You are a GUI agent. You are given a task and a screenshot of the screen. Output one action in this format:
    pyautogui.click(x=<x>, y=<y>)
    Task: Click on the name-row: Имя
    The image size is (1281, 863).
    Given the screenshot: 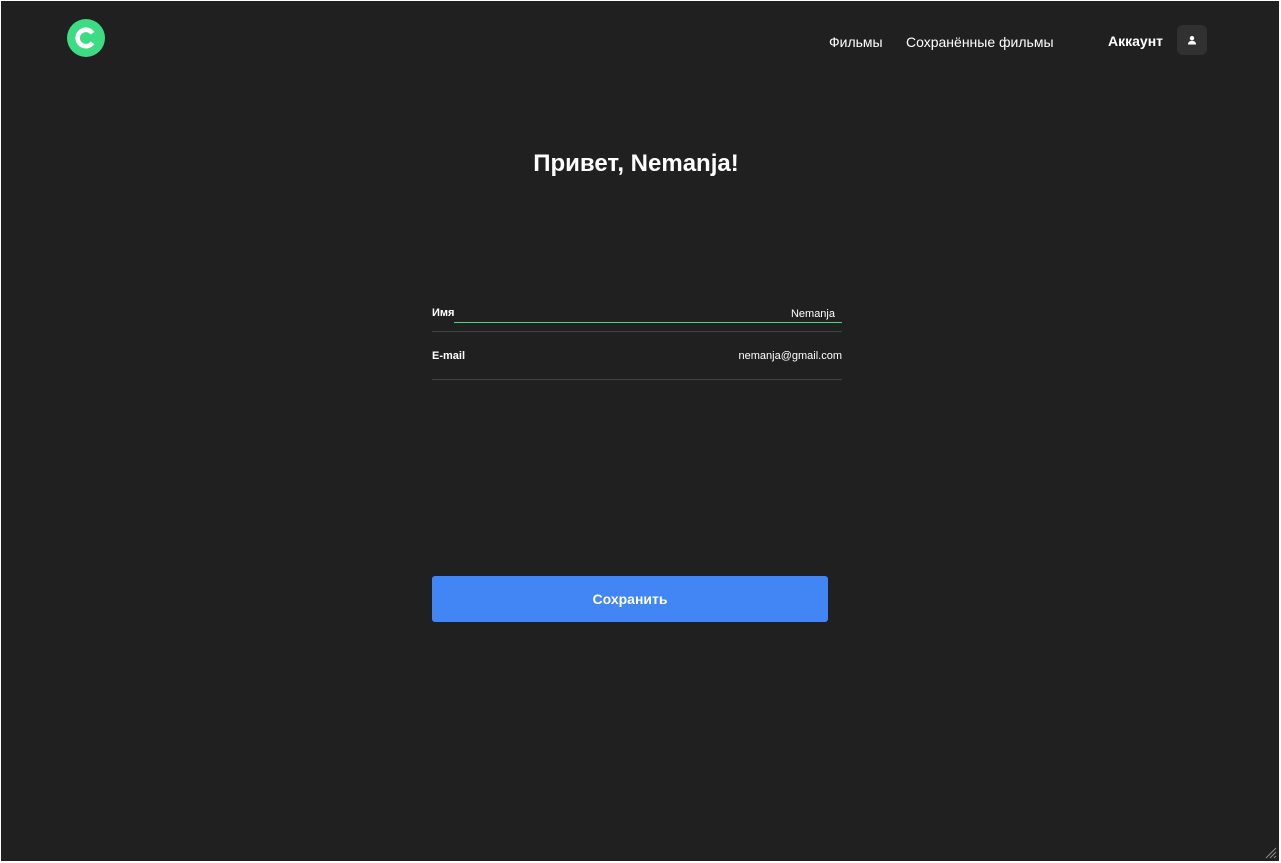 What is the action you would take?
    pyautogui.click(x=637, y=311)
    